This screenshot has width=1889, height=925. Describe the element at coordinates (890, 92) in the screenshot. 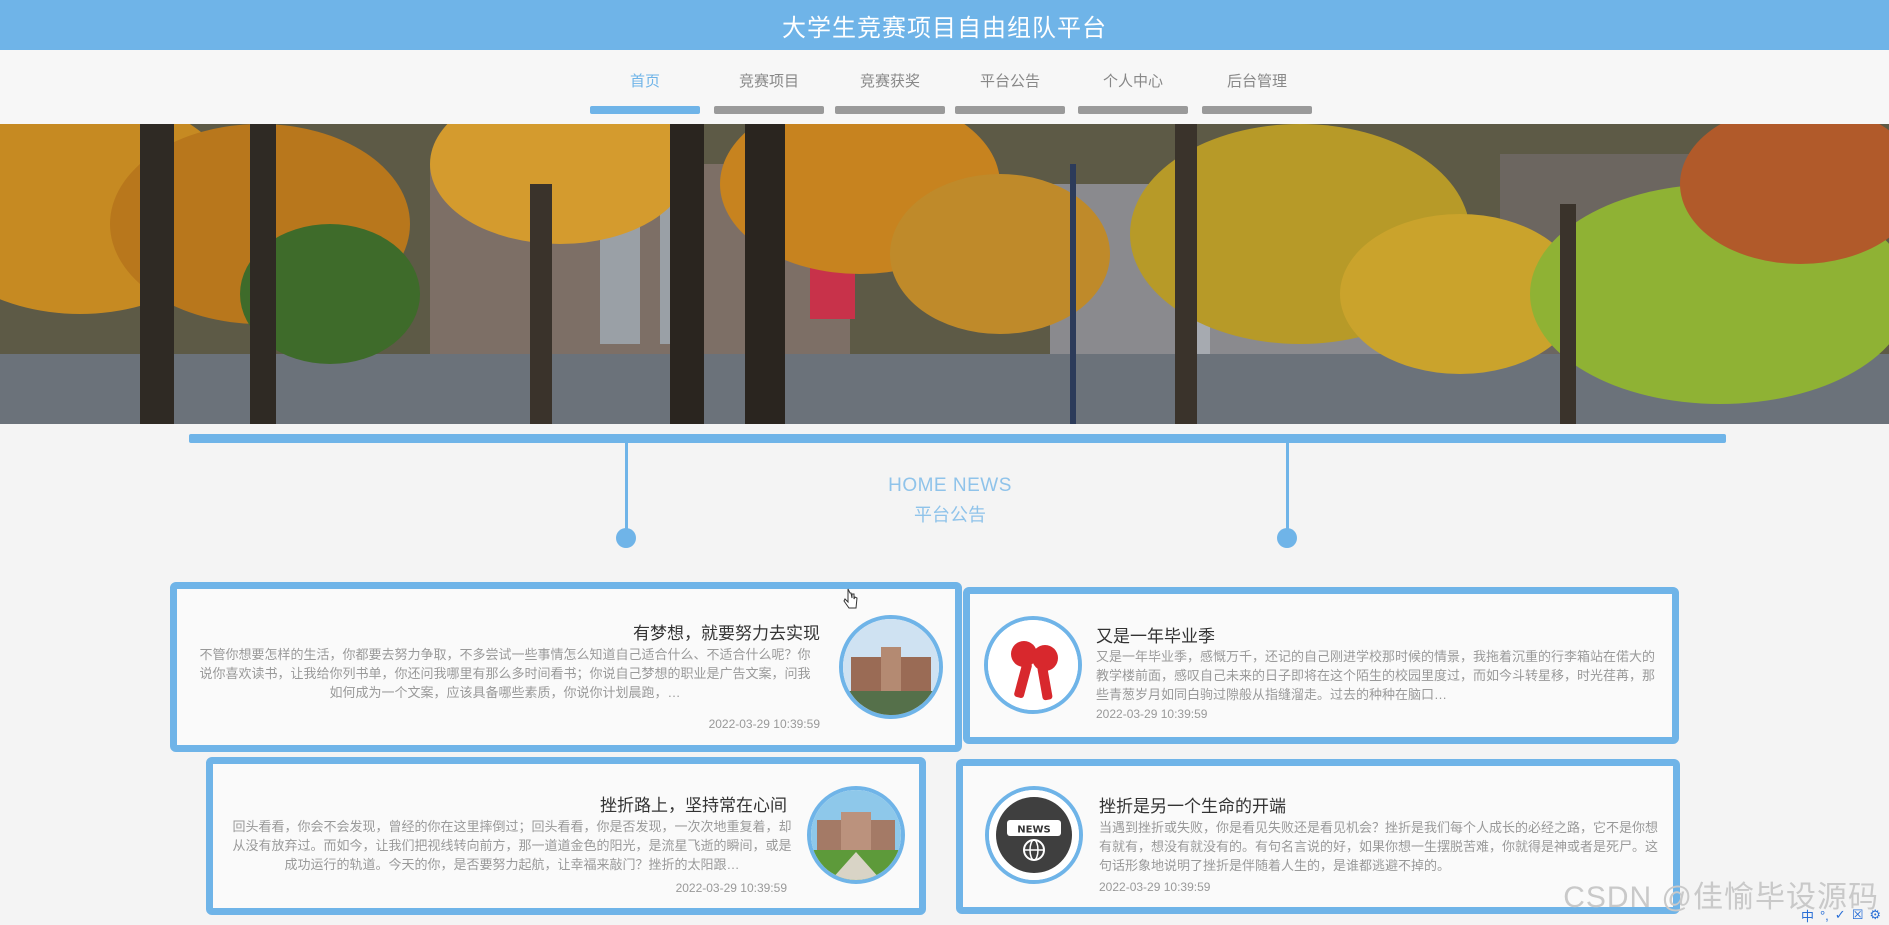

I see `nav-item-awards: 竞赛获奖` at that location.